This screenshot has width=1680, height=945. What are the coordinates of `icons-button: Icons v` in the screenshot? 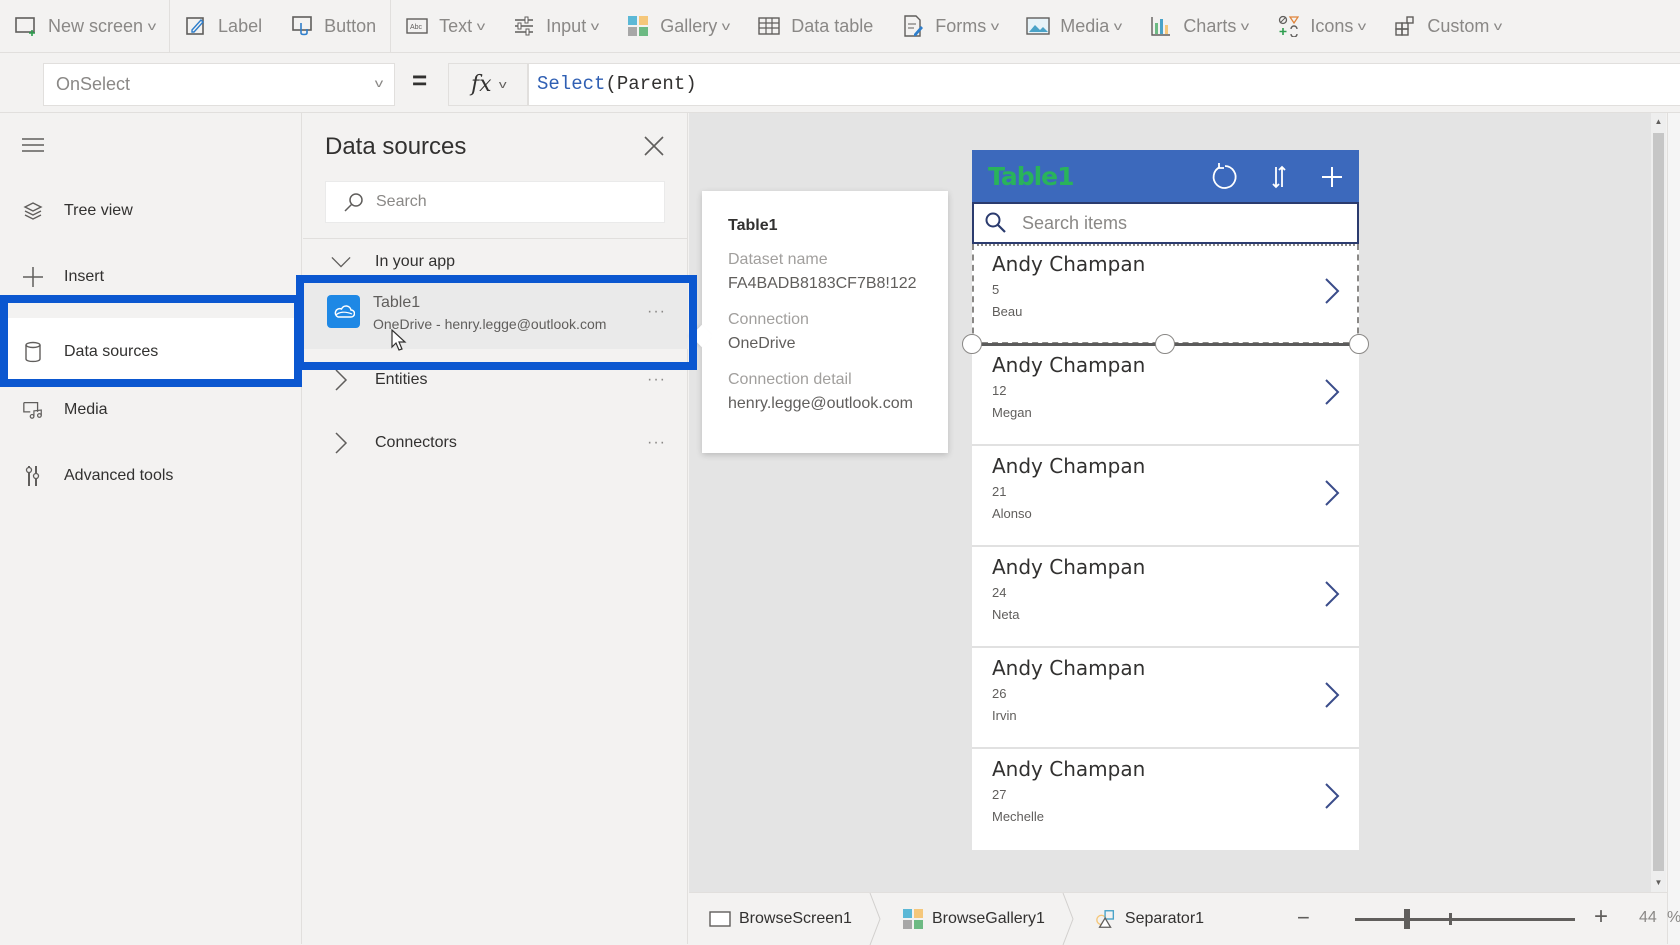 It's located at (1320, 26).